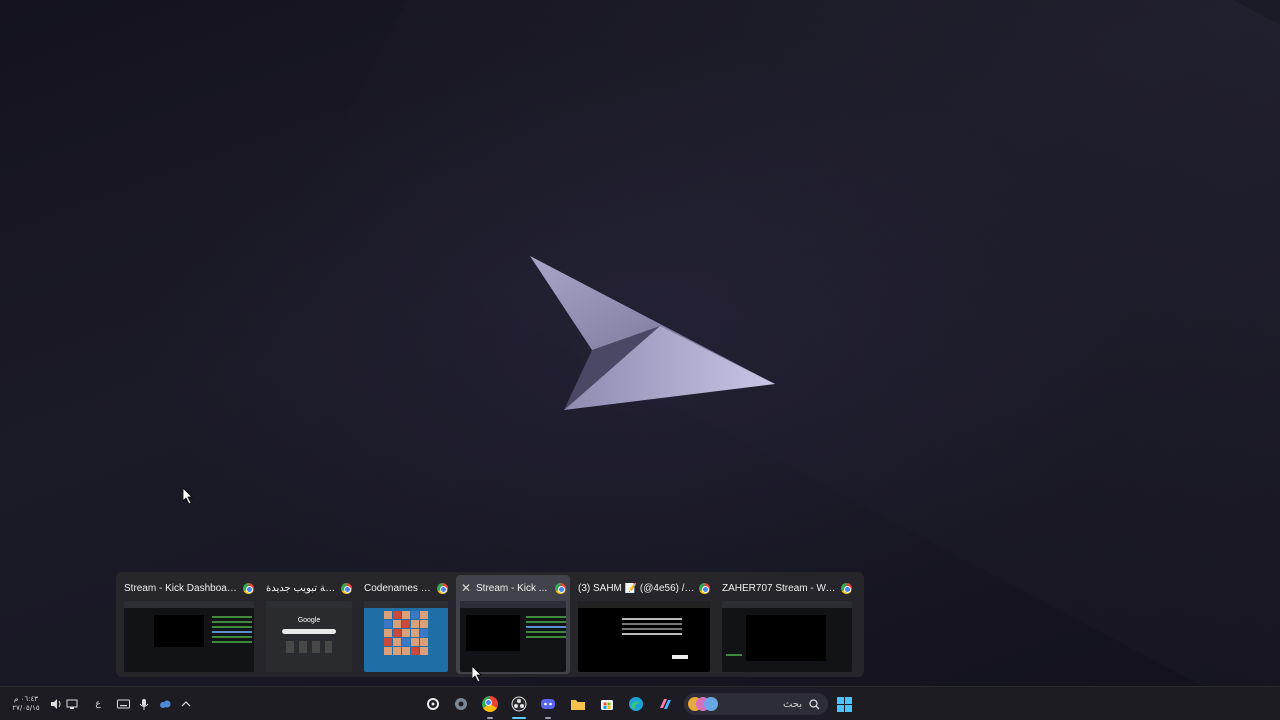 The image size is (1280, 720). I want to click on steelseries-icon, so click(433, 703).